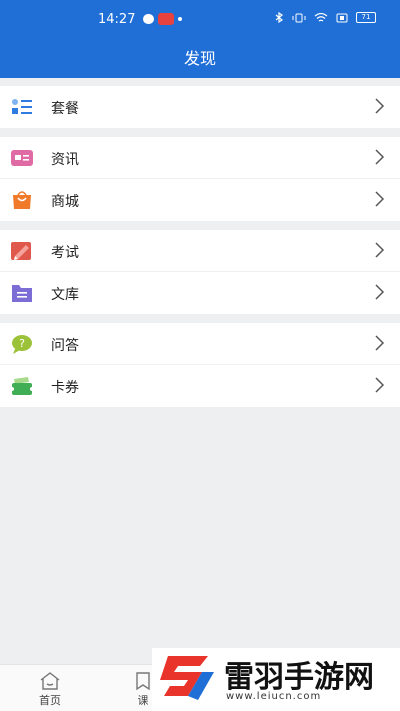  I want to click on battery-icon: 71, so click(366, 17).